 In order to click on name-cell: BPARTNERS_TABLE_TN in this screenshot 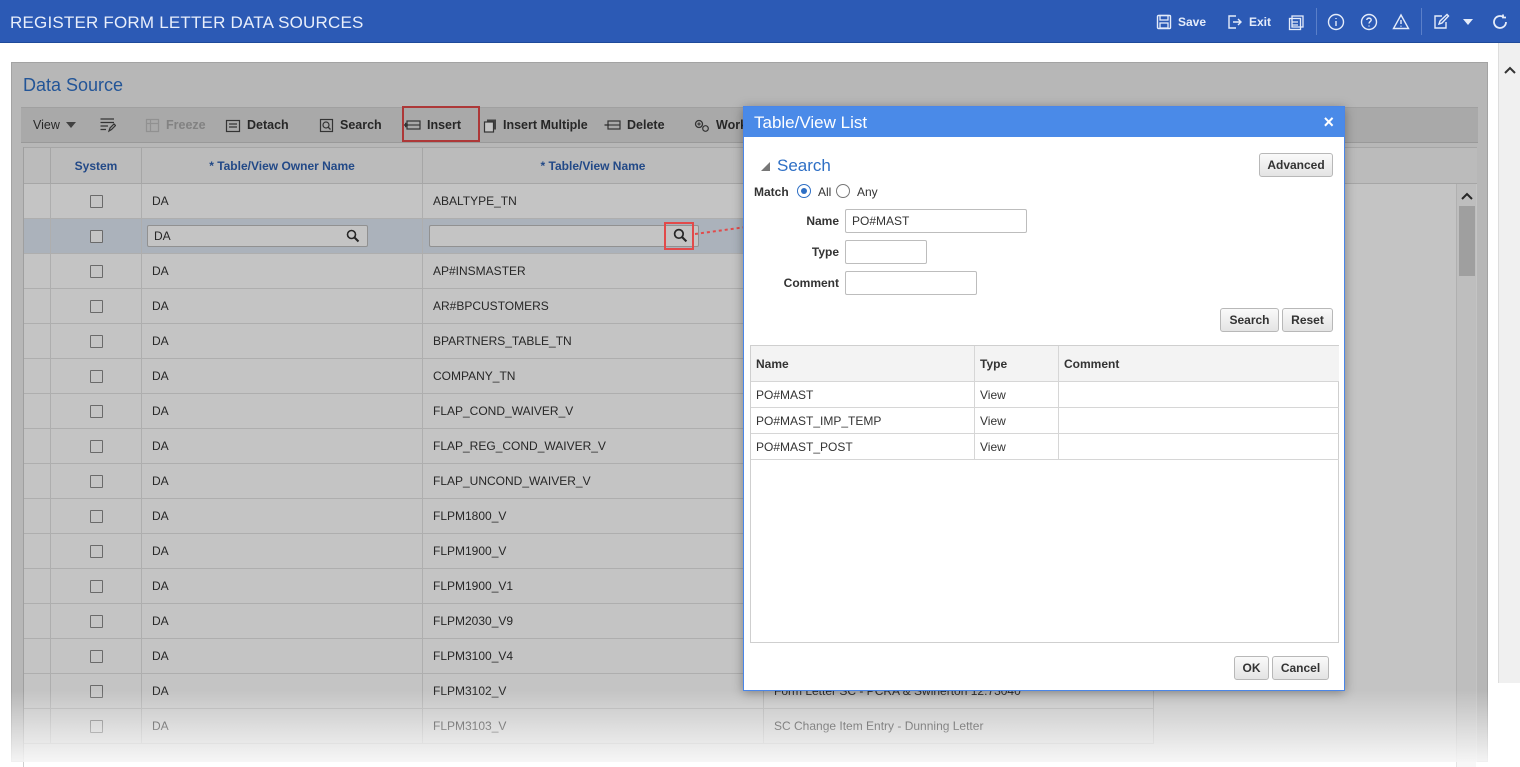, I will do `click(593, 341)`.